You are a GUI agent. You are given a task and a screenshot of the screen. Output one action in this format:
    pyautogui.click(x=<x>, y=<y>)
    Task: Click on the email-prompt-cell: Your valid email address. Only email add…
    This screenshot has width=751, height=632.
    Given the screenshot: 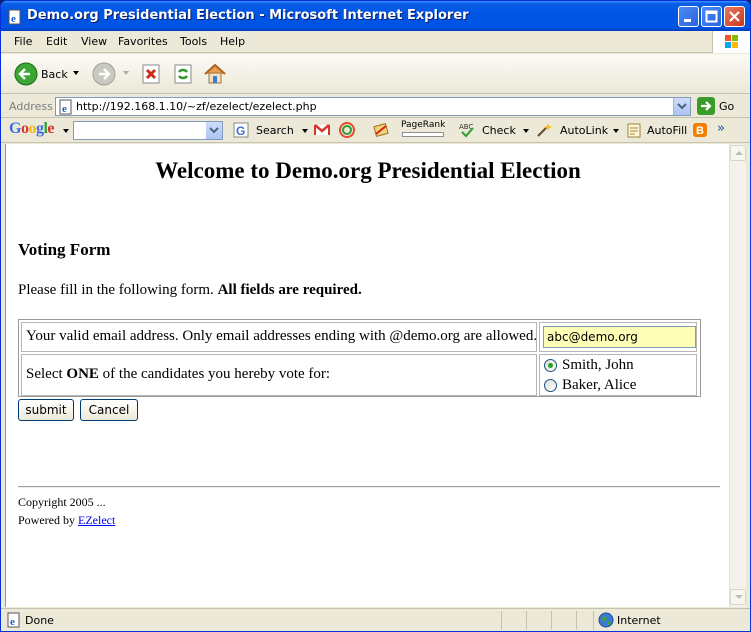 What is the action you would take?
    pyautogui.click(x=279, y=337)
    